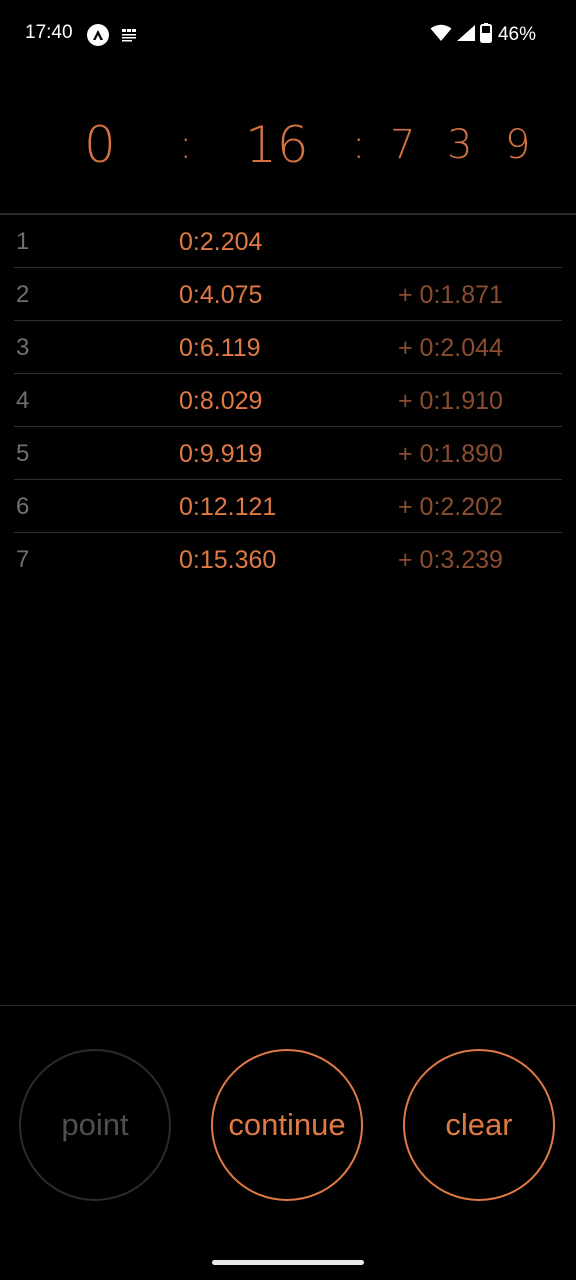  Describe the element at coordinates (95, 1125) in the screenshot. I see `point-button: point` at that location.